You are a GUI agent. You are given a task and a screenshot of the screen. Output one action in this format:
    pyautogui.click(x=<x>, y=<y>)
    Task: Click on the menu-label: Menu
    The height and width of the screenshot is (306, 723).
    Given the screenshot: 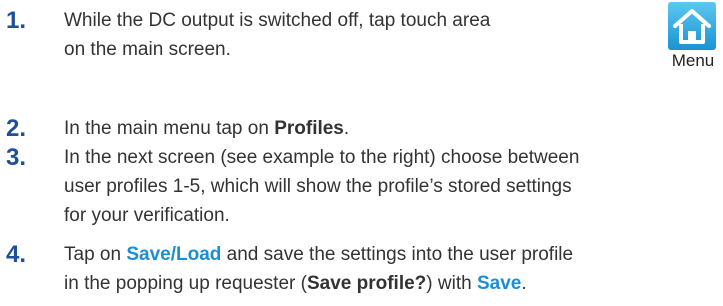 What is the action you would take?
    pyautogui.click(x=693, y=60)
    